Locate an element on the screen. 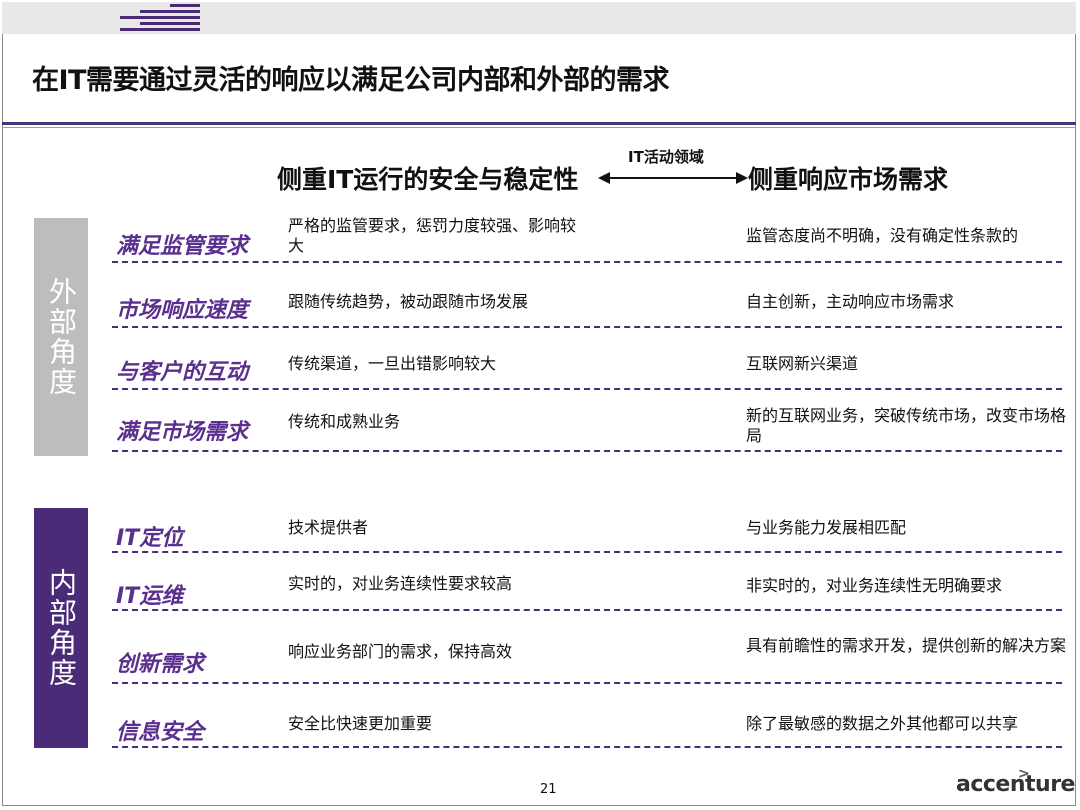  row-left-text: 安全比快速更加重要 is located at coordinates (360, 723).